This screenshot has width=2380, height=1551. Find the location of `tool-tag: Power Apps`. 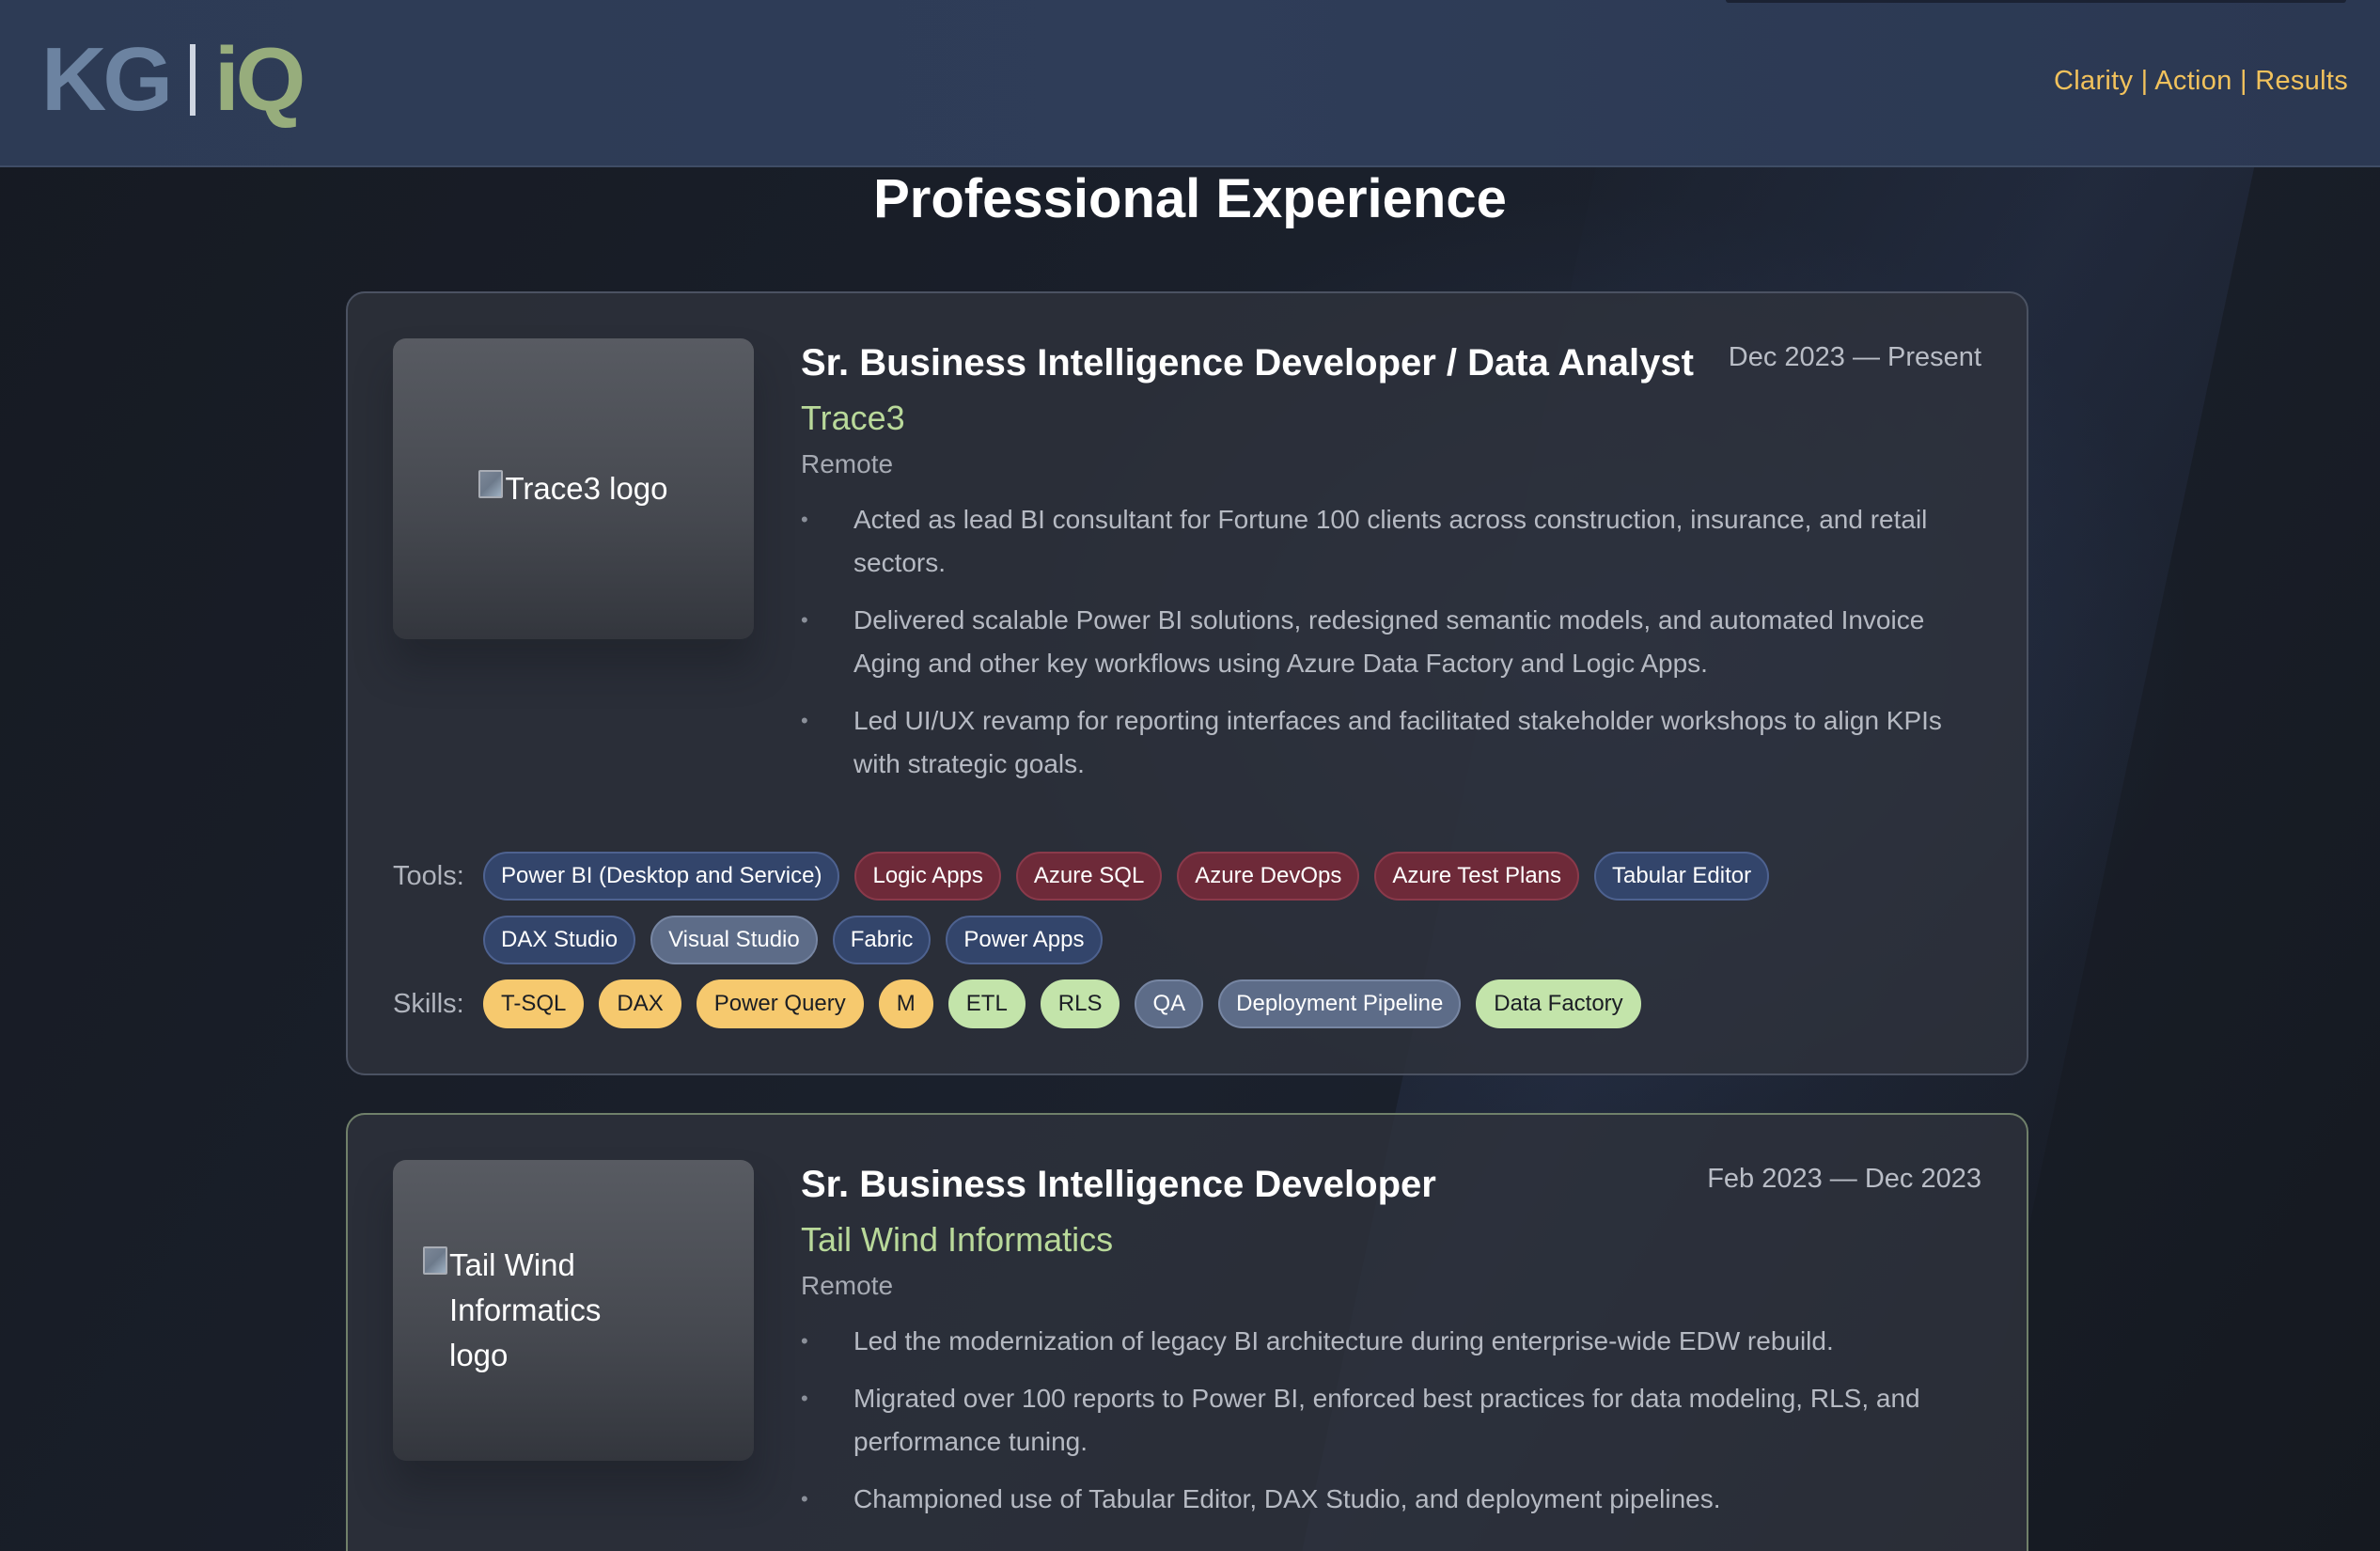

tool-tag: Power Apps is located at coordinates (1024, 940).